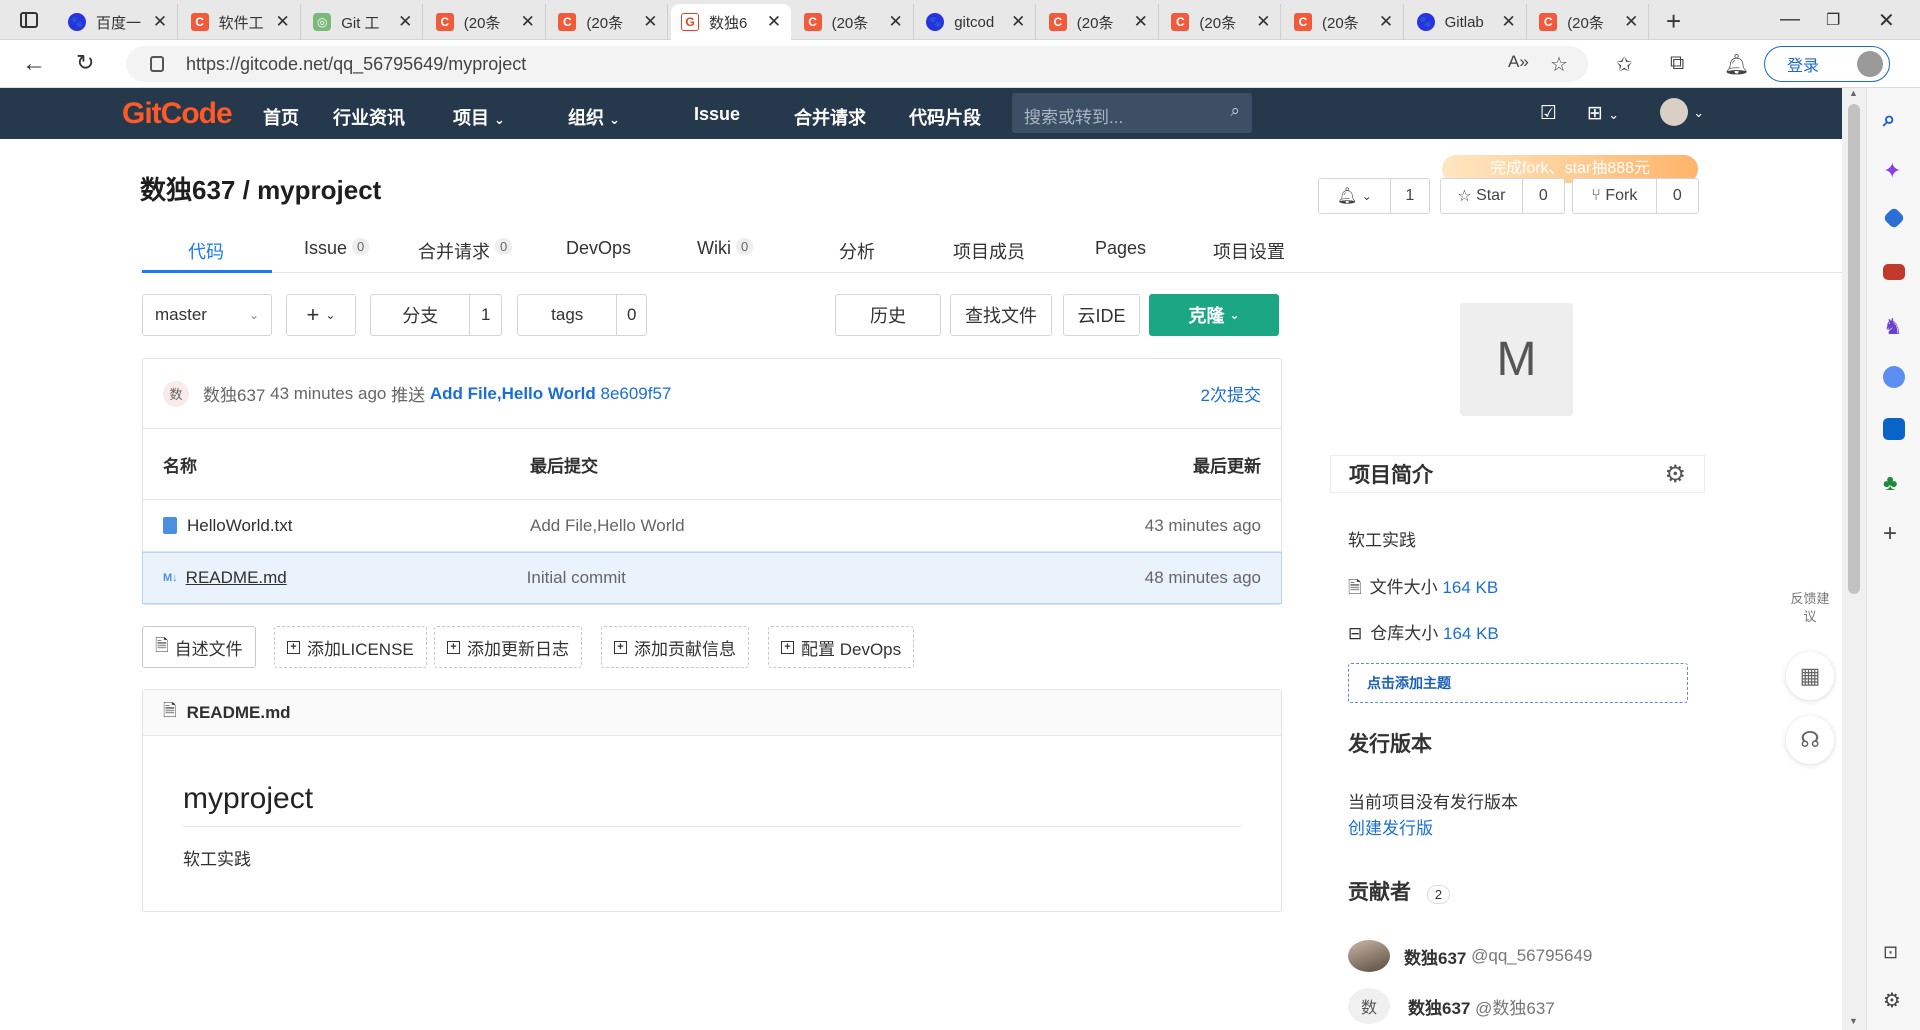  What do you see at coordinates (241, 22) in the screenshot?
I see `browser-tab: C 软件工 ✕` at bounding box center [241, 22].